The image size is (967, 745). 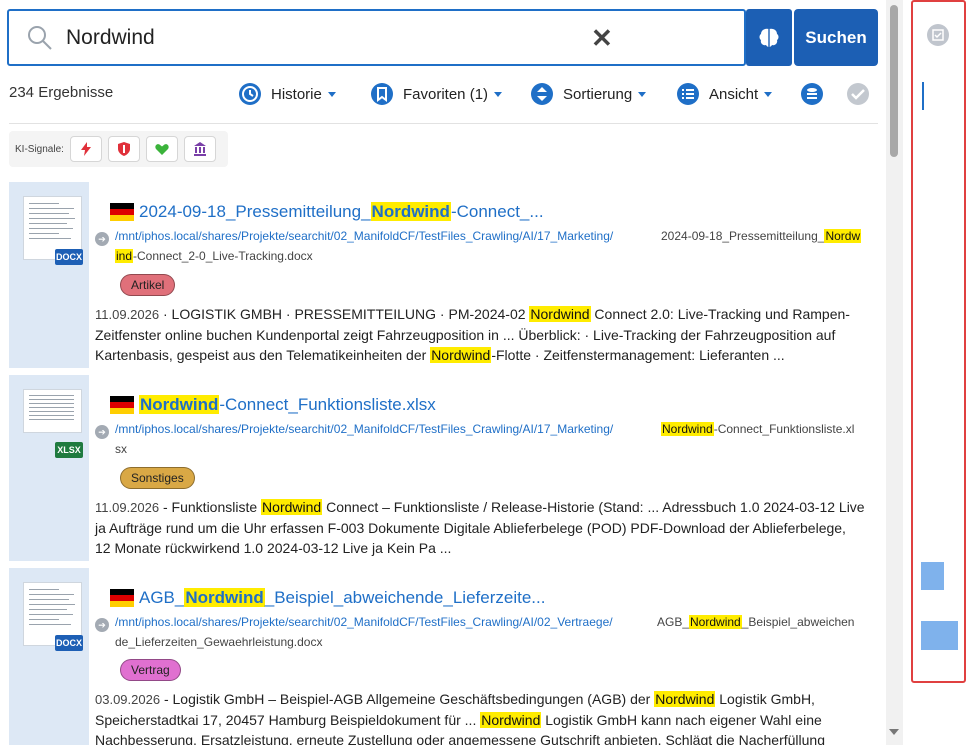 I want to click on ai-signals-label: KI-Signale:, so click(x=39, y=149).